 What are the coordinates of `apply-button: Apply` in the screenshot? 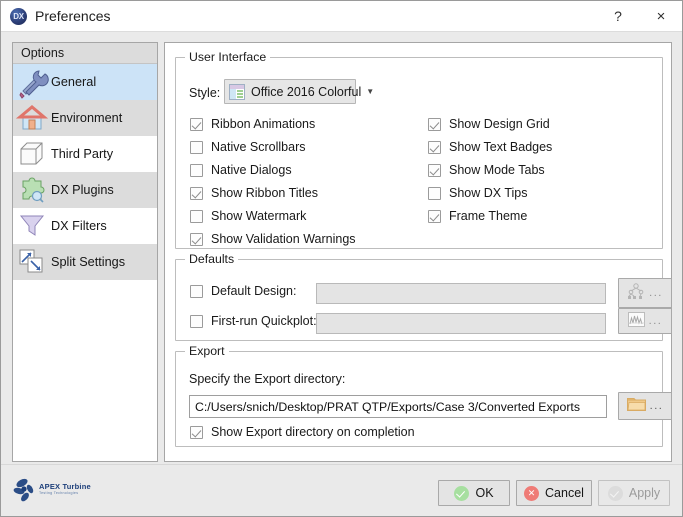 It's located at (634, 493).